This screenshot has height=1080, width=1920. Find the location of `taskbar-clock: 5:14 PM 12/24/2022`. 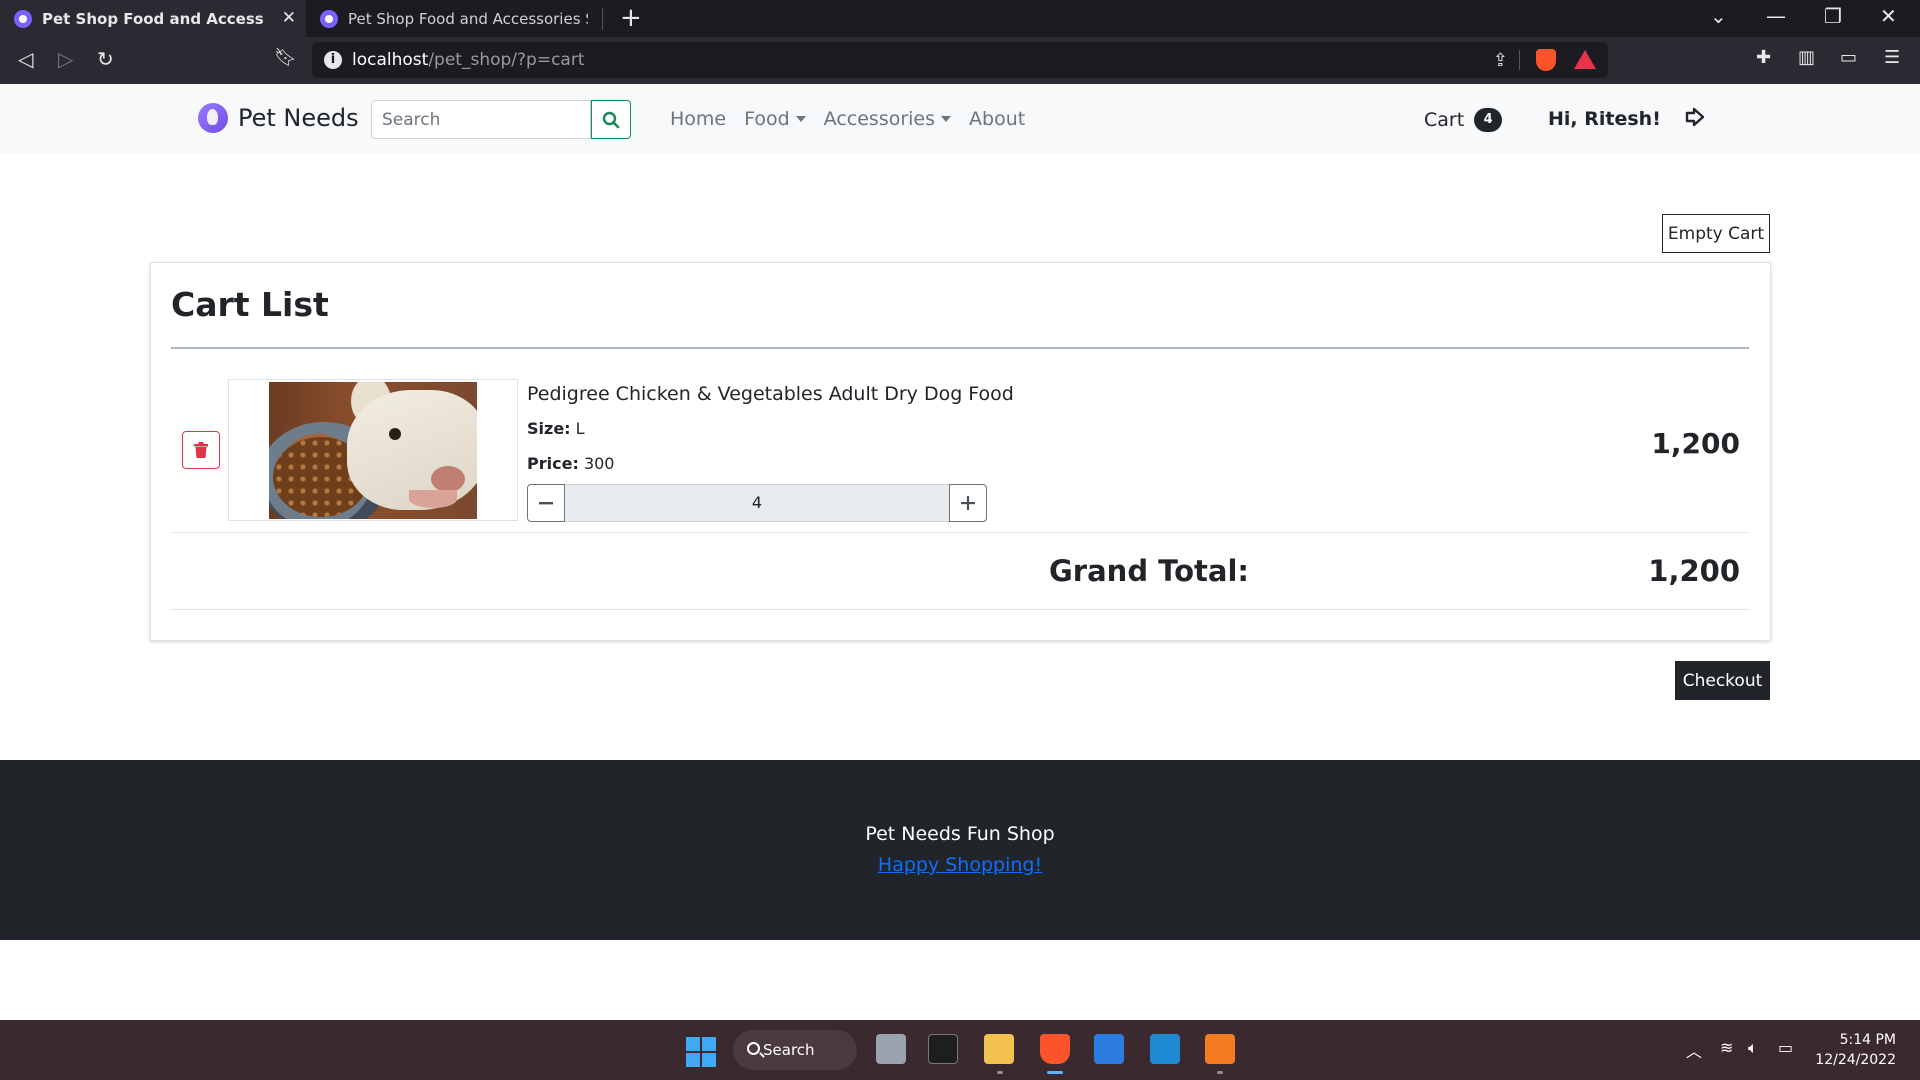

taskbar-clock: 5:14 PM 12/24/2022 is located at coordinates (1853, 1050).